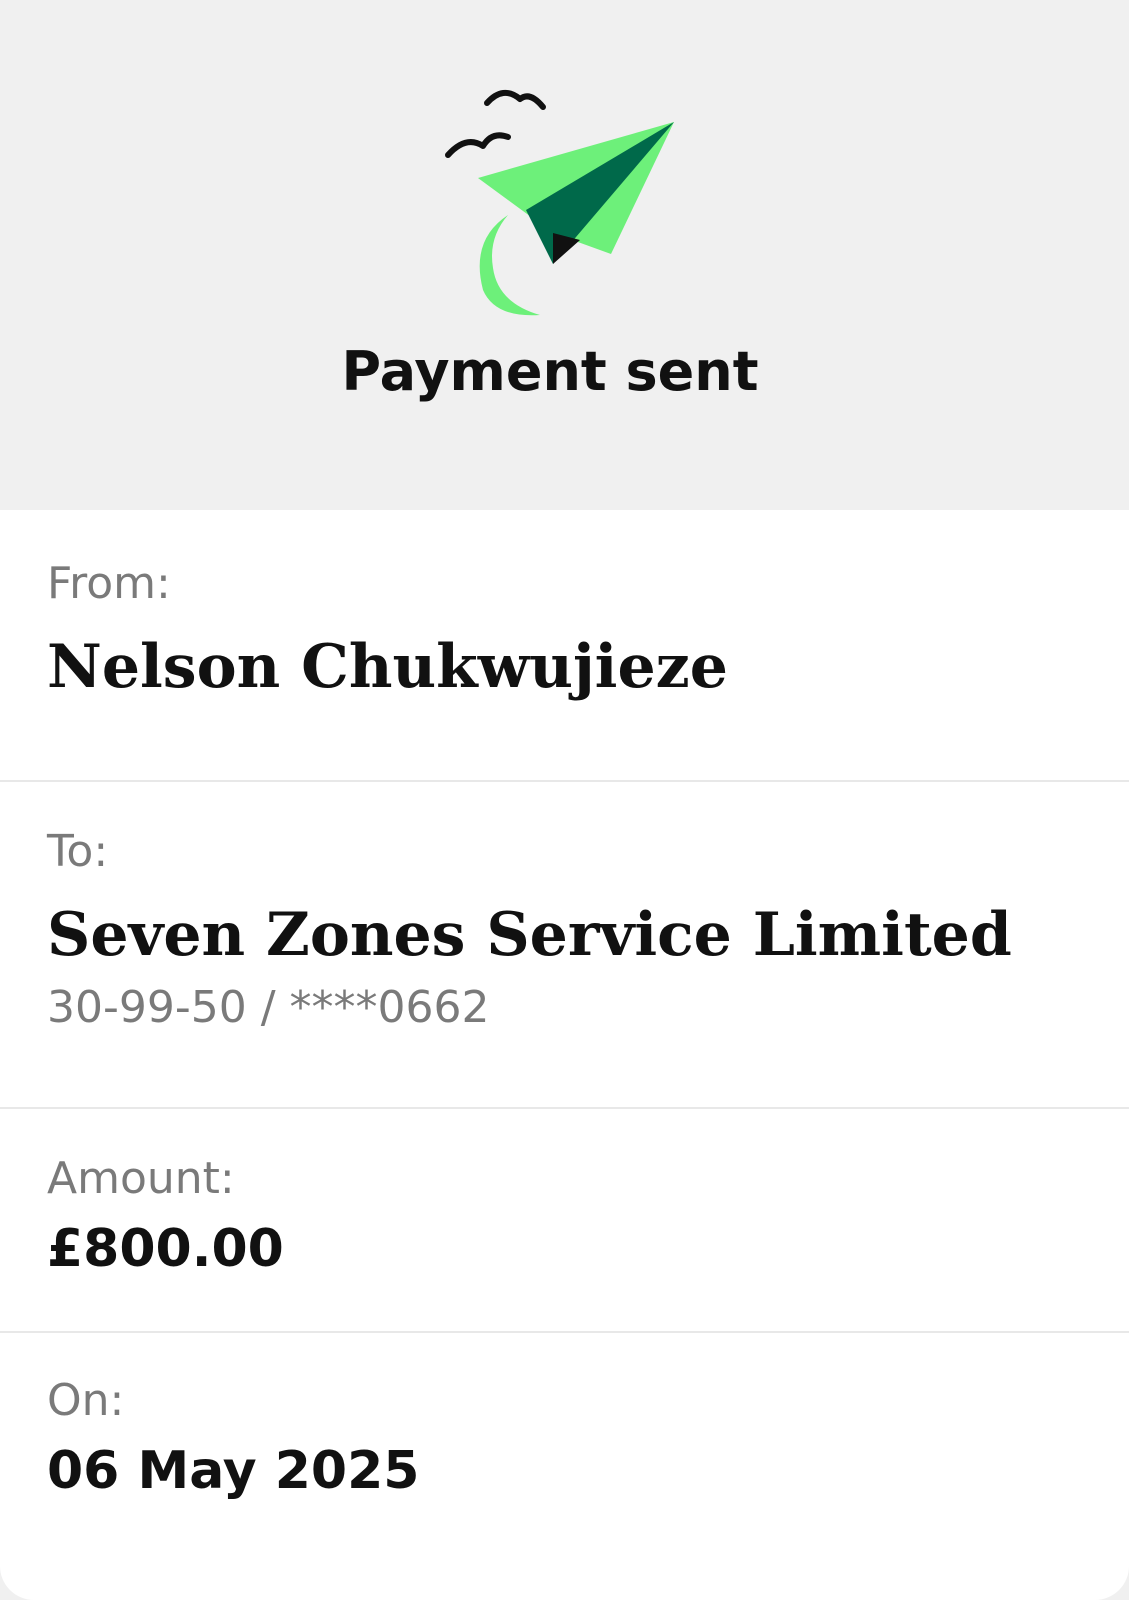 Image resolution: width=1129 pixels, height=1600 pixels. I want to click on to-label: To:, so click(78, 851).